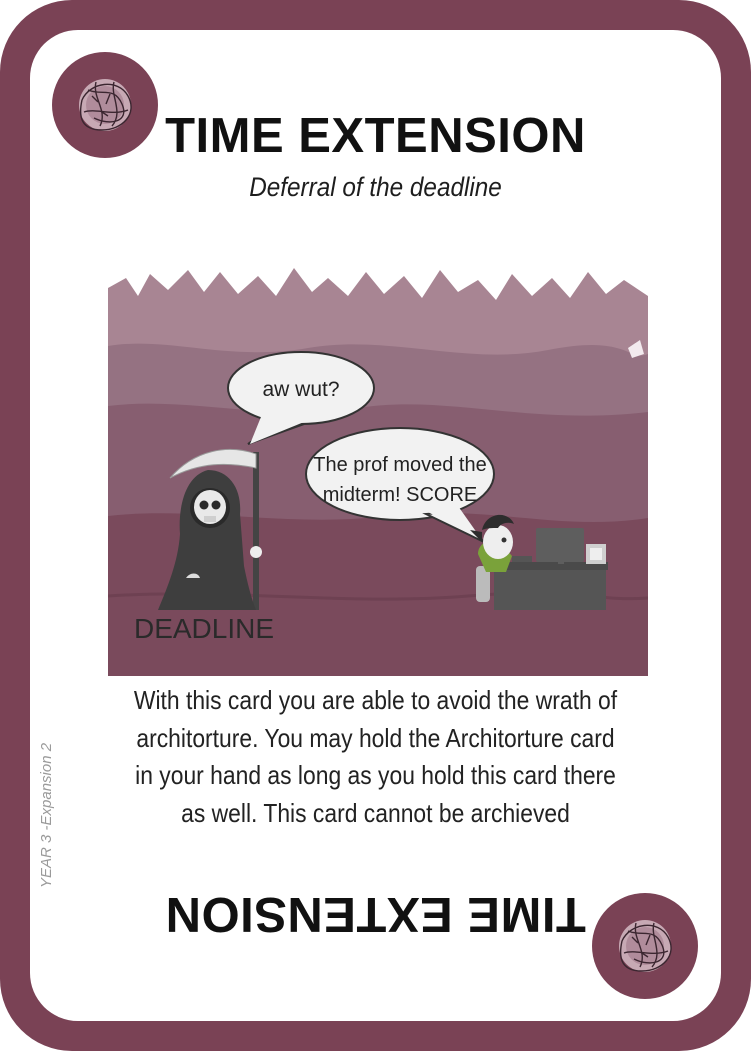 Image resolution: width=751 pixels, height=1051 pixels. What do you see at coordinates (400, 495) in the screenshot?
I see `speech-bubble-bottom-line2: midterm! SCORE` at bounding box center [400, 495].